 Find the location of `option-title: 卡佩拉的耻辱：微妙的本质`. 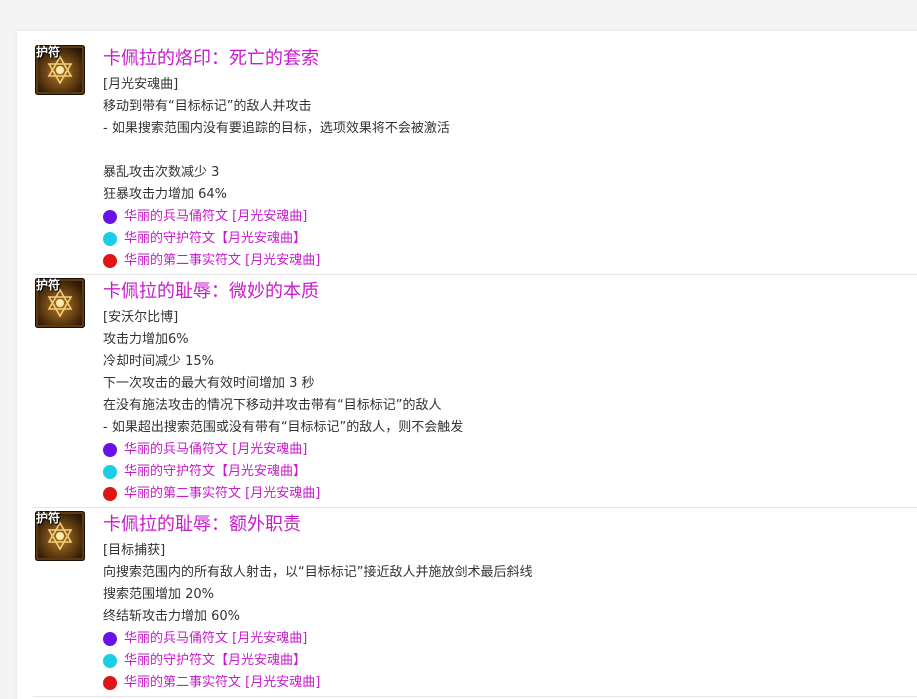

option-title: 卡佩拉的耻辱：微妙的本质 is located at coordinates (211, 291).